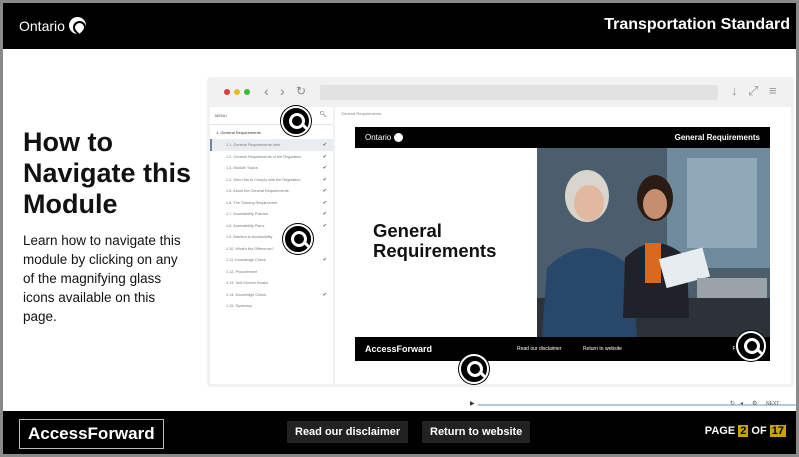 The height and width of the screenshot is (457, 799). Describe the element at coordinates (476, 432) in the screenshot. I see `return-button: Return to website` at that location.